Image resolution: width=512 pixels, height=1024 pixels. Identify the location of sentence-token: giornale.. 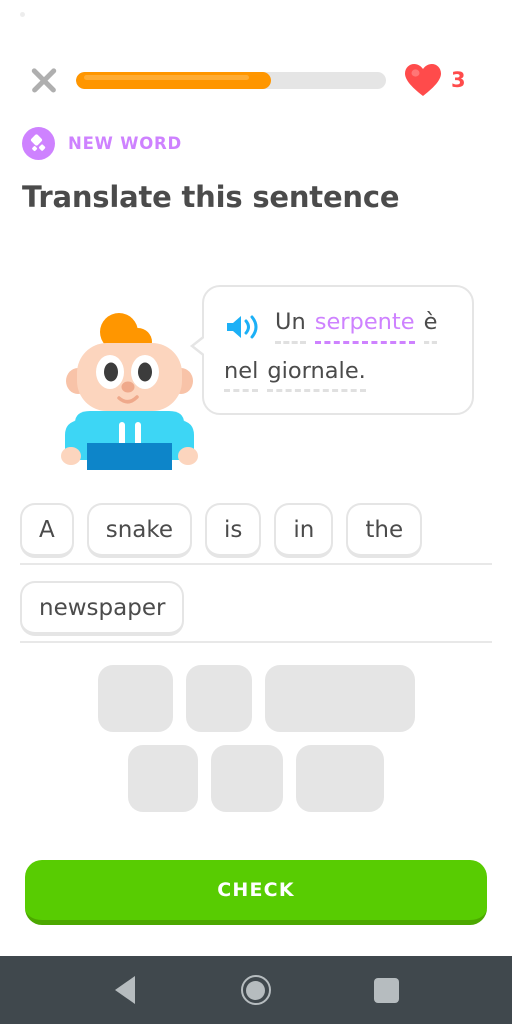
(316, 375).